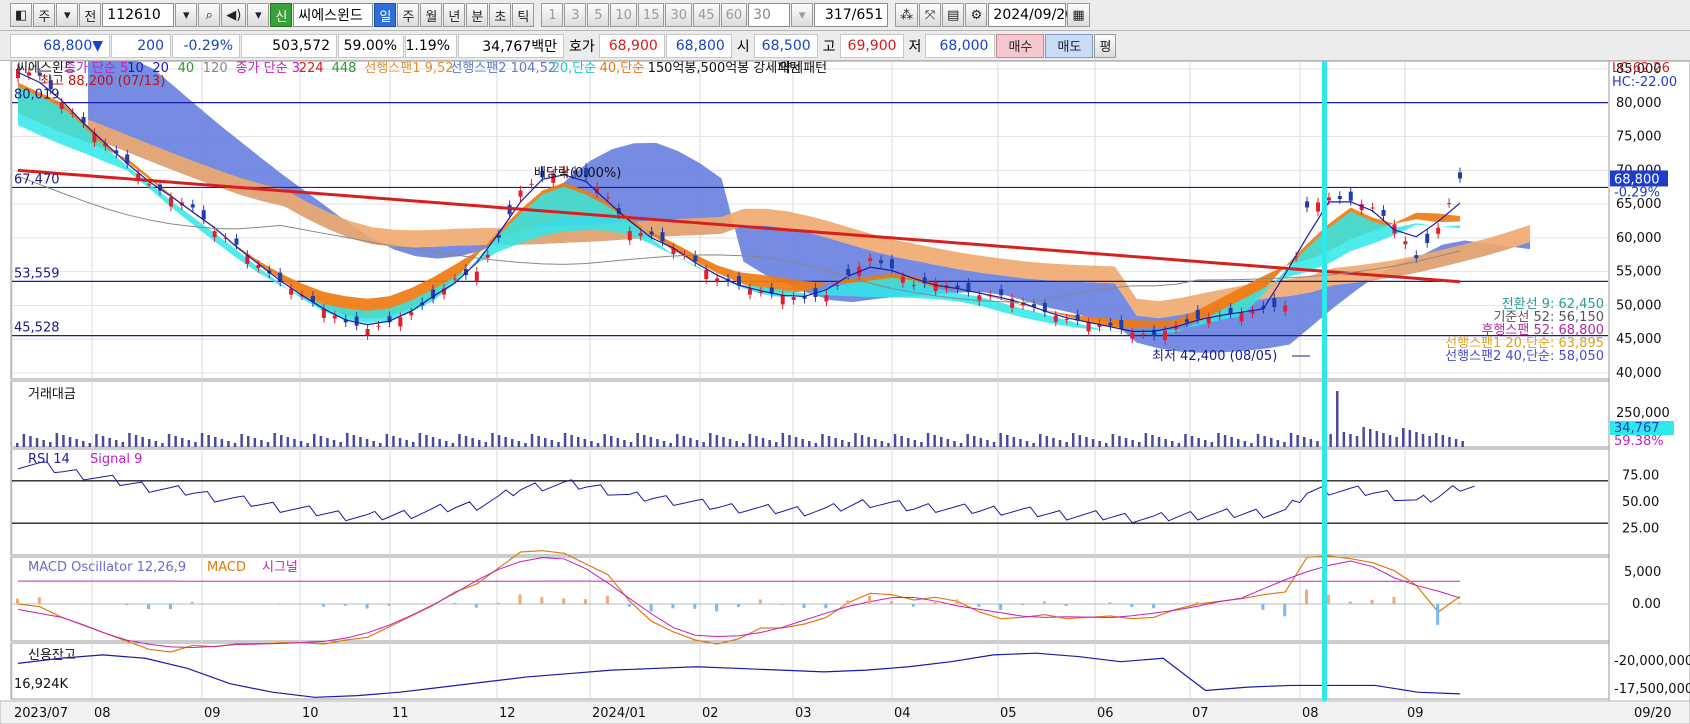 Image resolution: width=1690 pixels, height=724 pixels. I want to click on sell-button: 매도, so click(1069, 45).